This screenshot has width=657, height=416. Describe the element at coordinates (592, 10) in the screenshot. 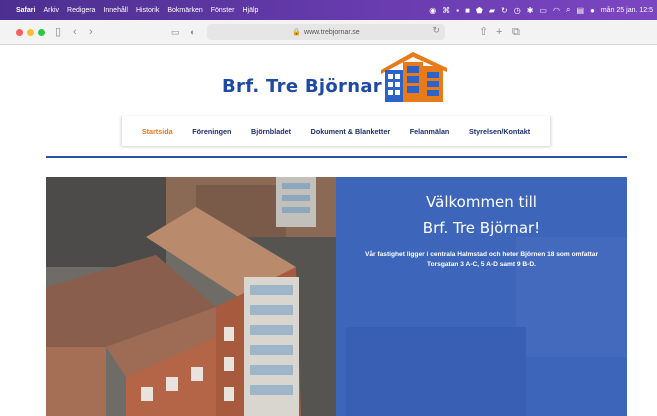

I see `siri-icon: ●` at that location.